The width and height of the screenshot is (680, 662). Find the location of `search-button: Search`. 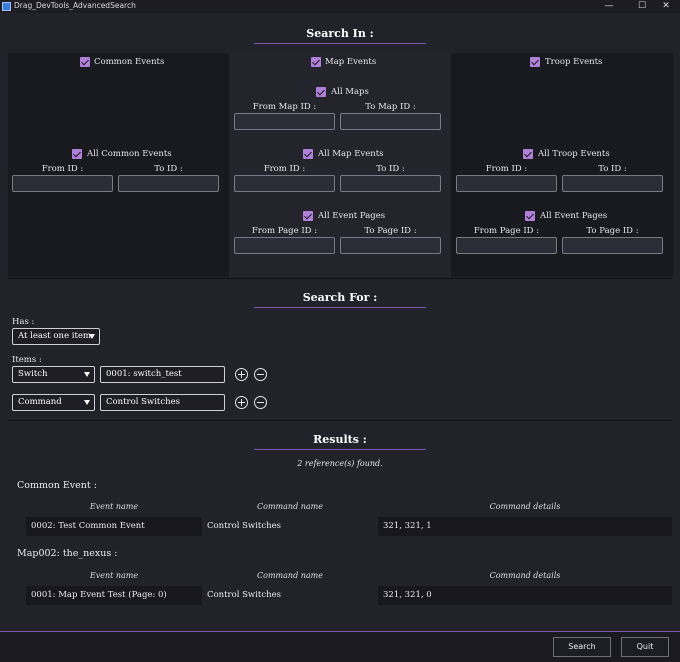

search-button: Search is located at coordinates (582, 647).